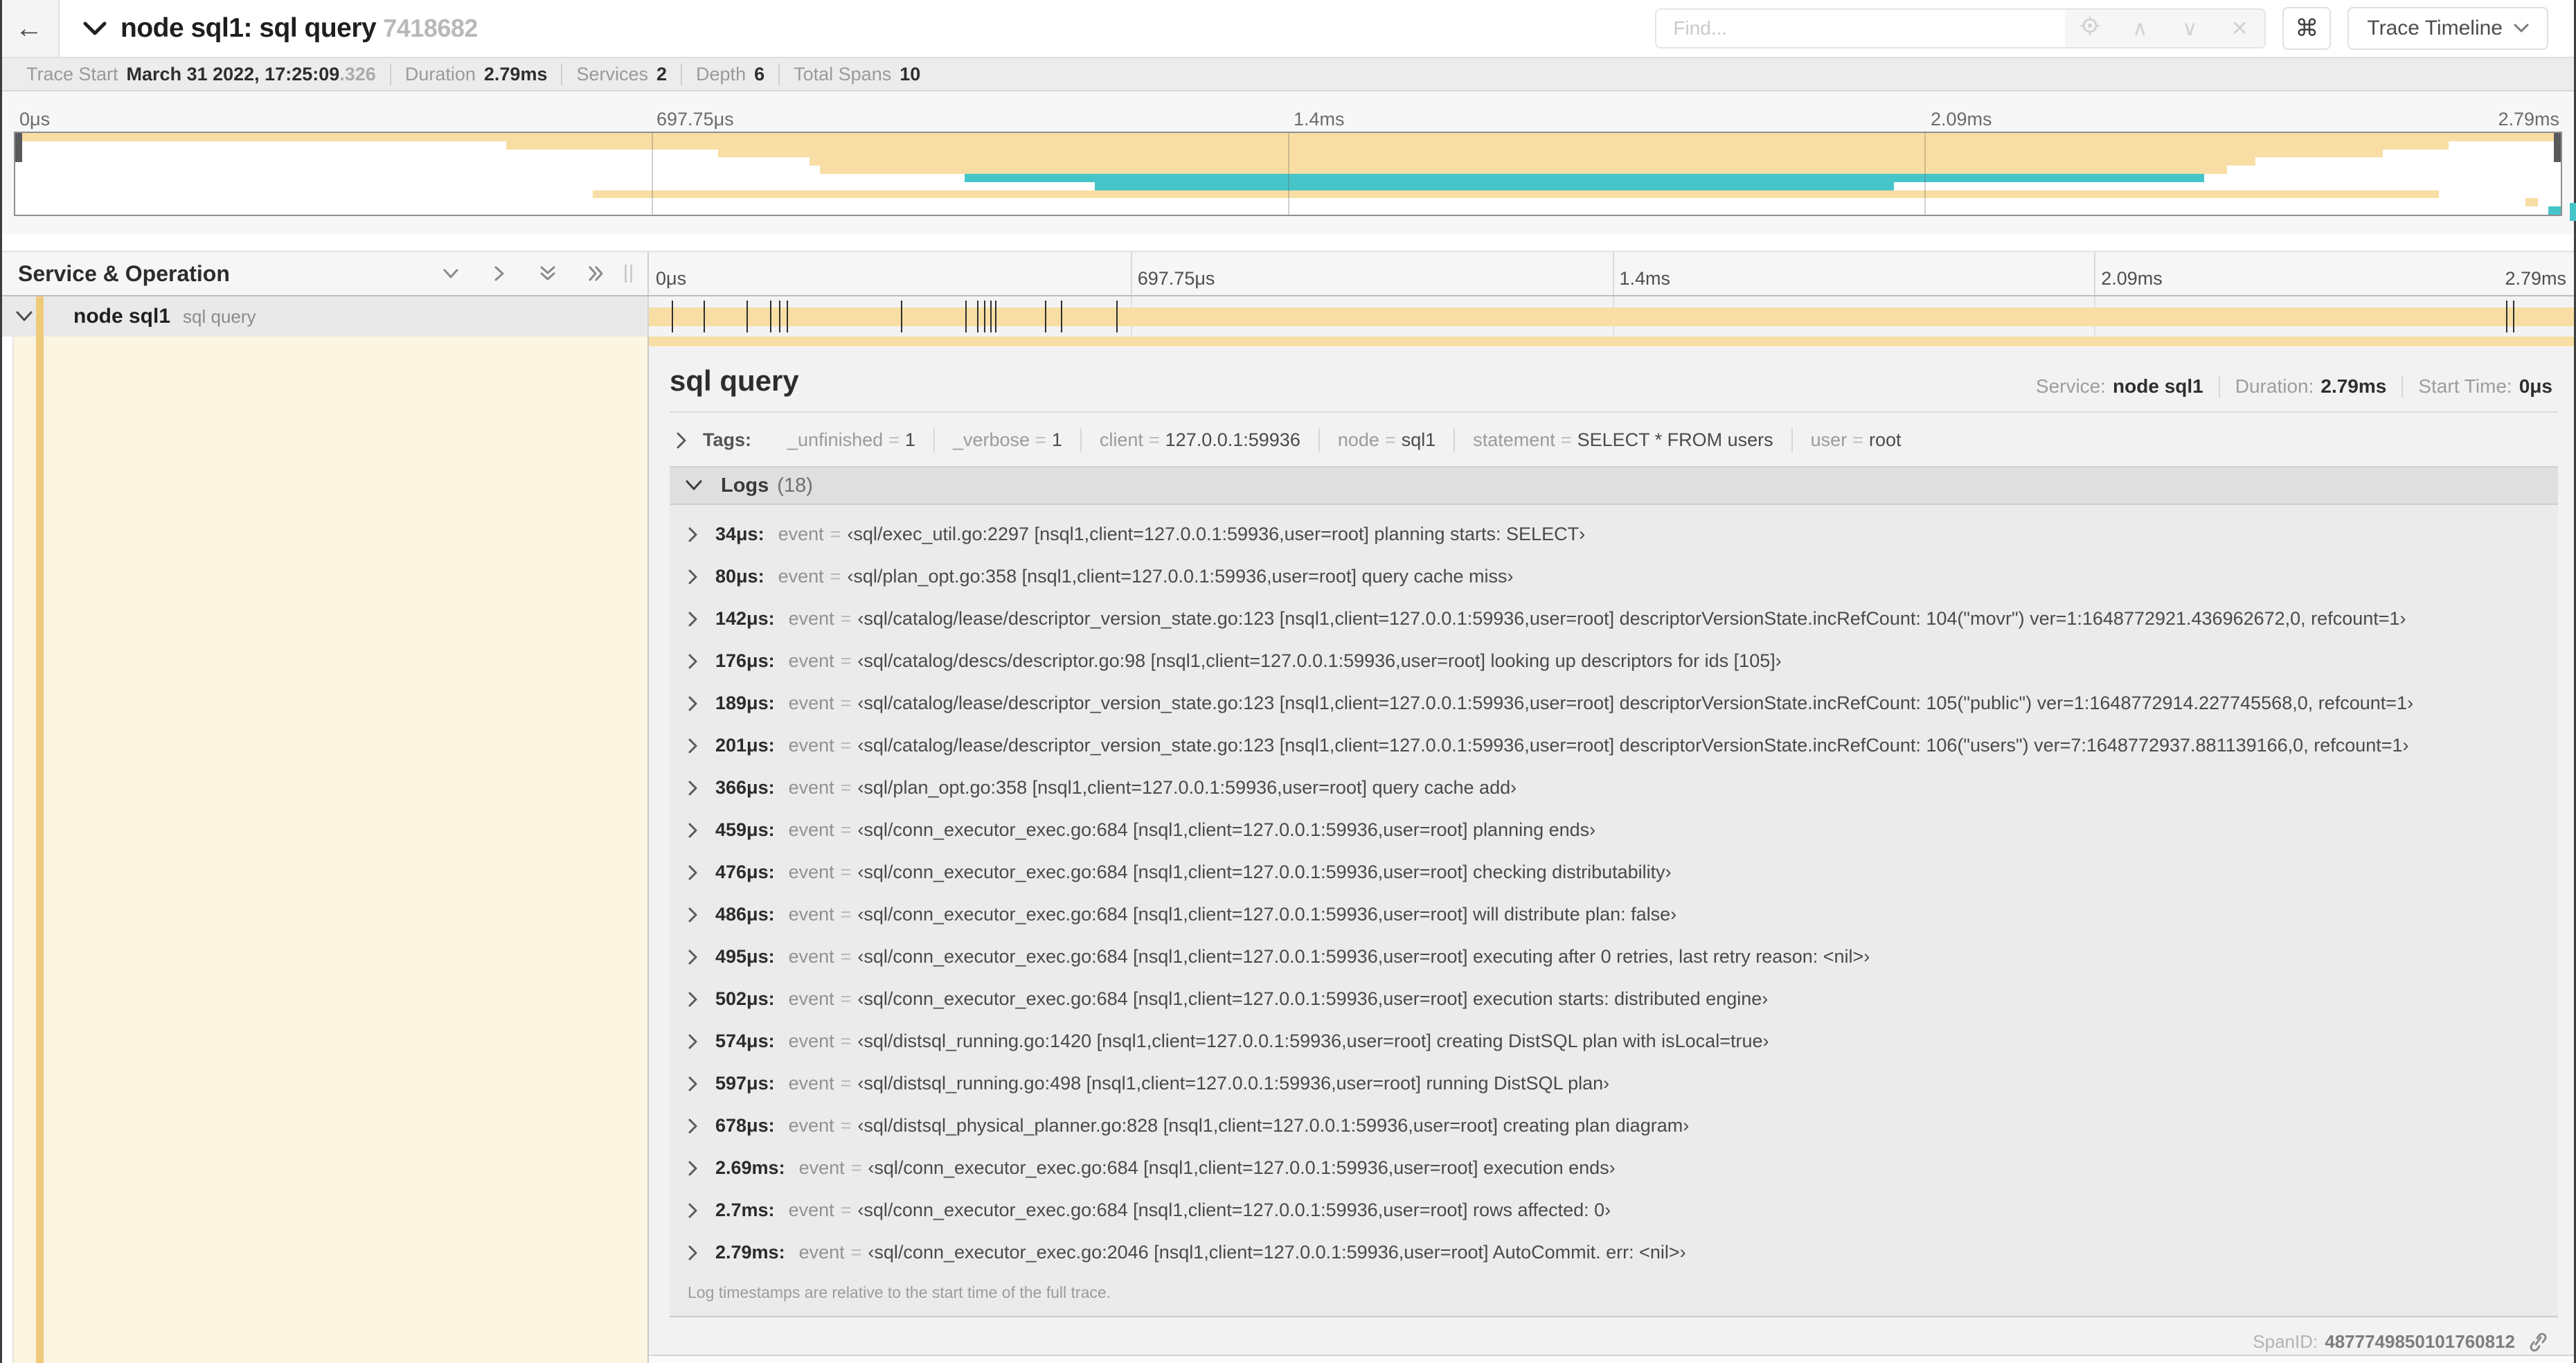 The width and height of the screenshot is (2576, 1363). I want to click on log-timestamp: 80μs:, so click(740, 576).